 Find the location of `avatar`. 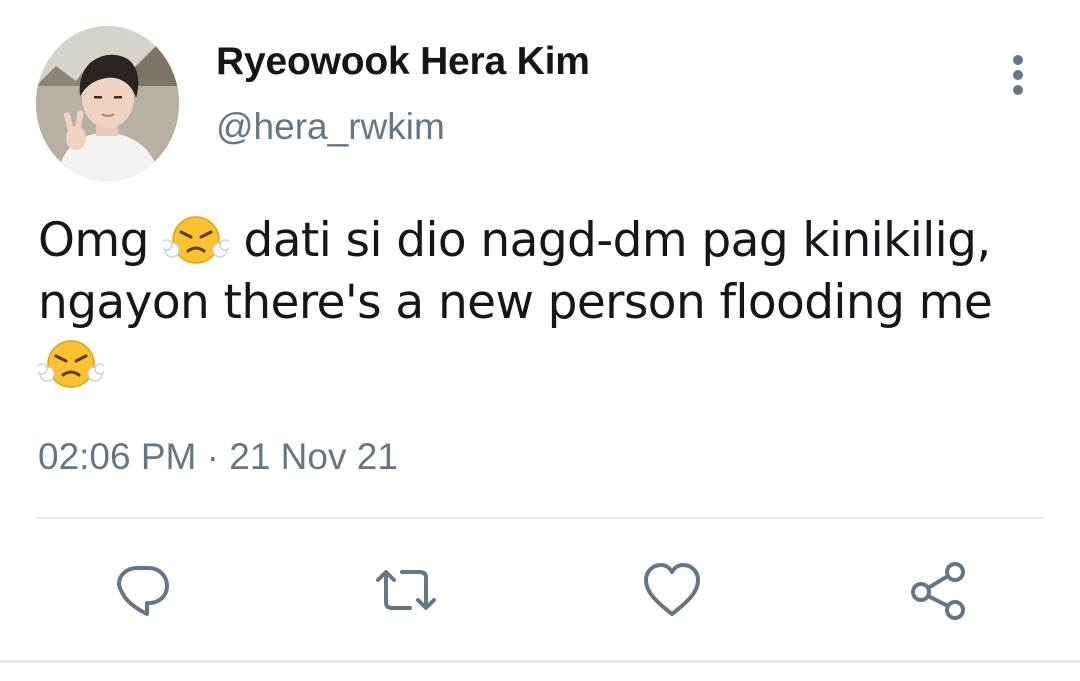

avatar is located at coordinates (107, 103).